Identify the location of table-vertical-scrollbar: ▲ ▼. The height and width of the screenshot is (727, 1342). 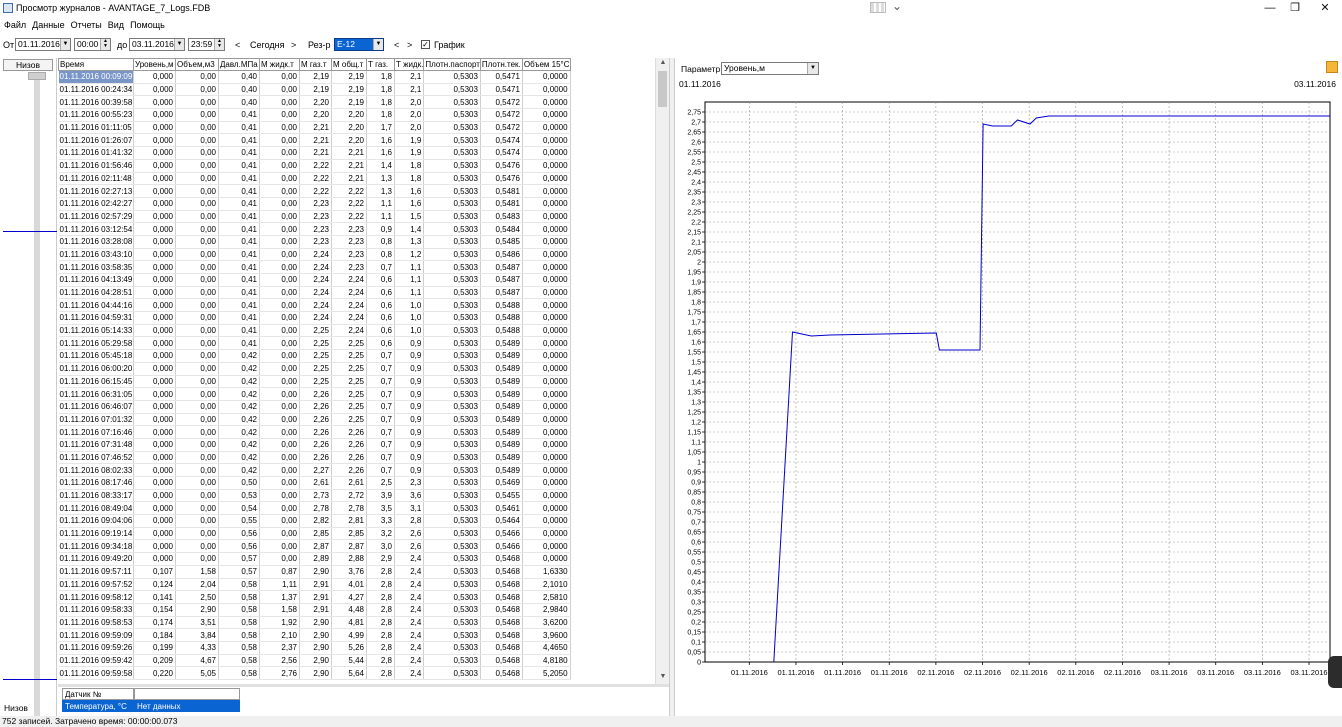
(662, 371).